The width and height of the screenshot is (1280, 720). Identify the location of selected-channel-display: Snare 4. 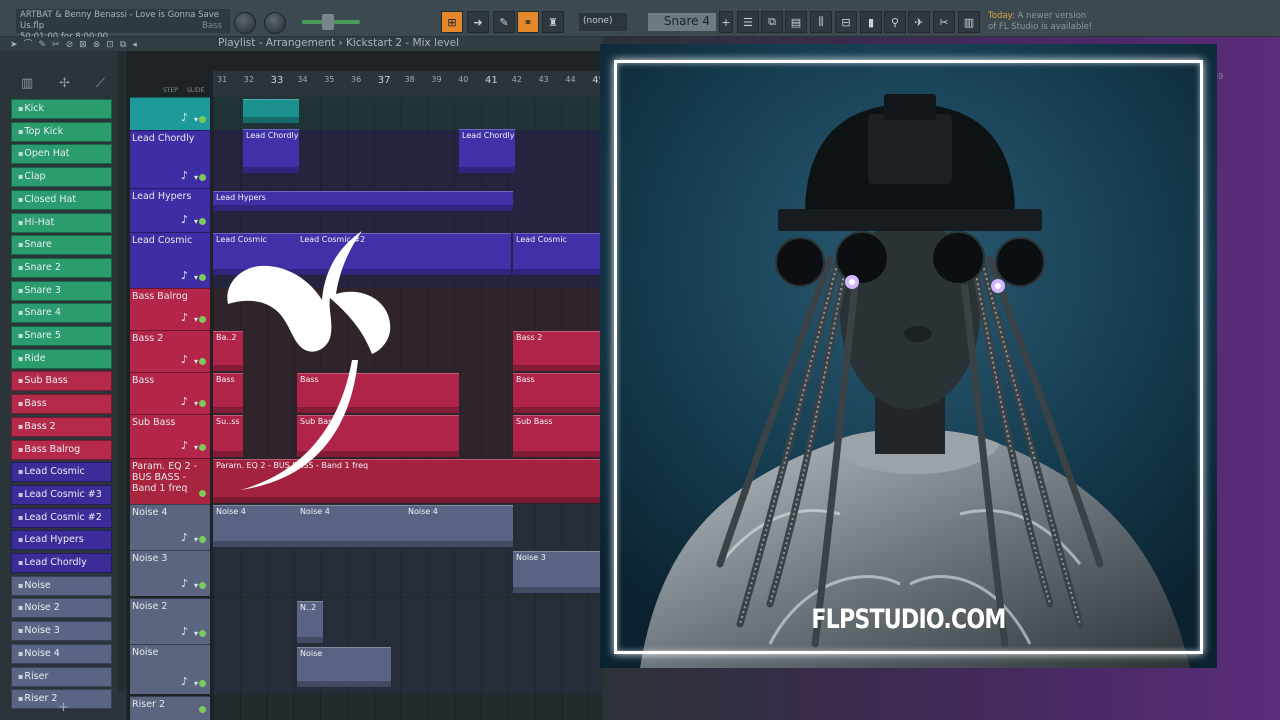
(682, 22).